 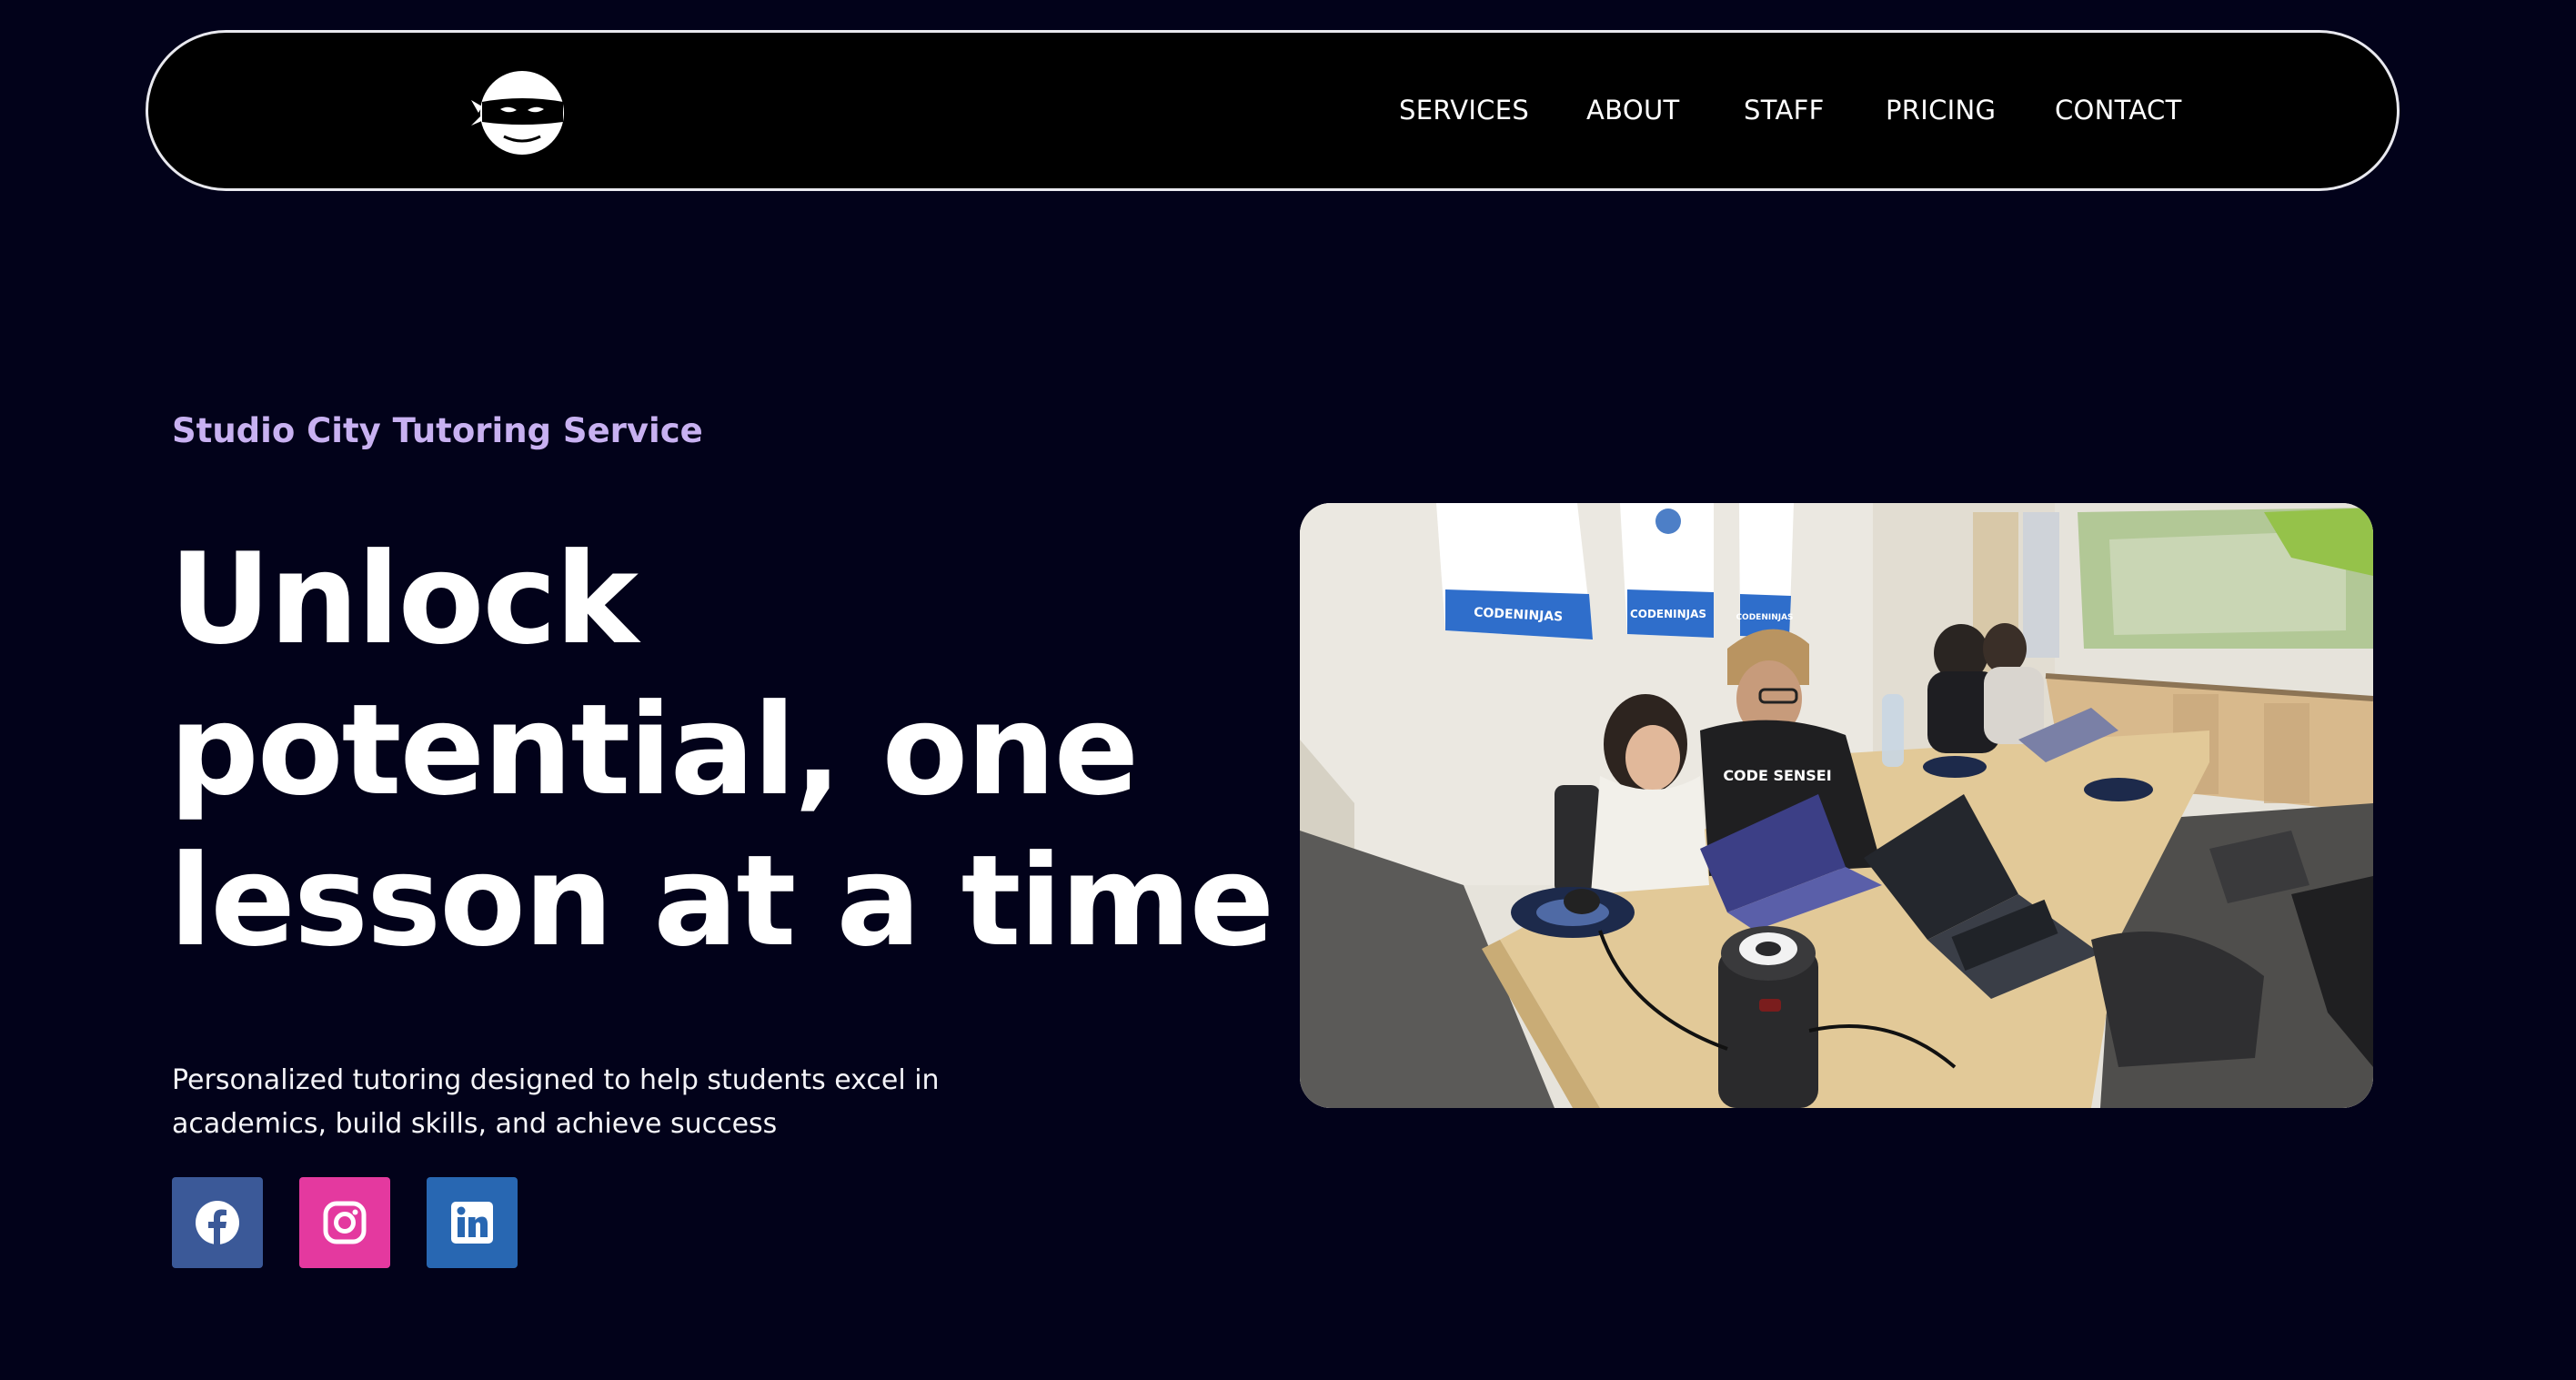 I want to click on nav-pricing: PRICING, so click(x=1941, y=110).